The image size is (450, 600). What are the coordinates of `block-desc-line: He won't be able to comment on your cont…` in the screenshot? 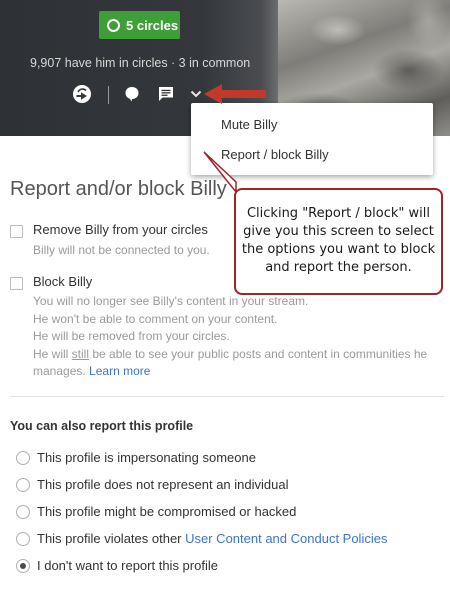 It's located at (155, 318).